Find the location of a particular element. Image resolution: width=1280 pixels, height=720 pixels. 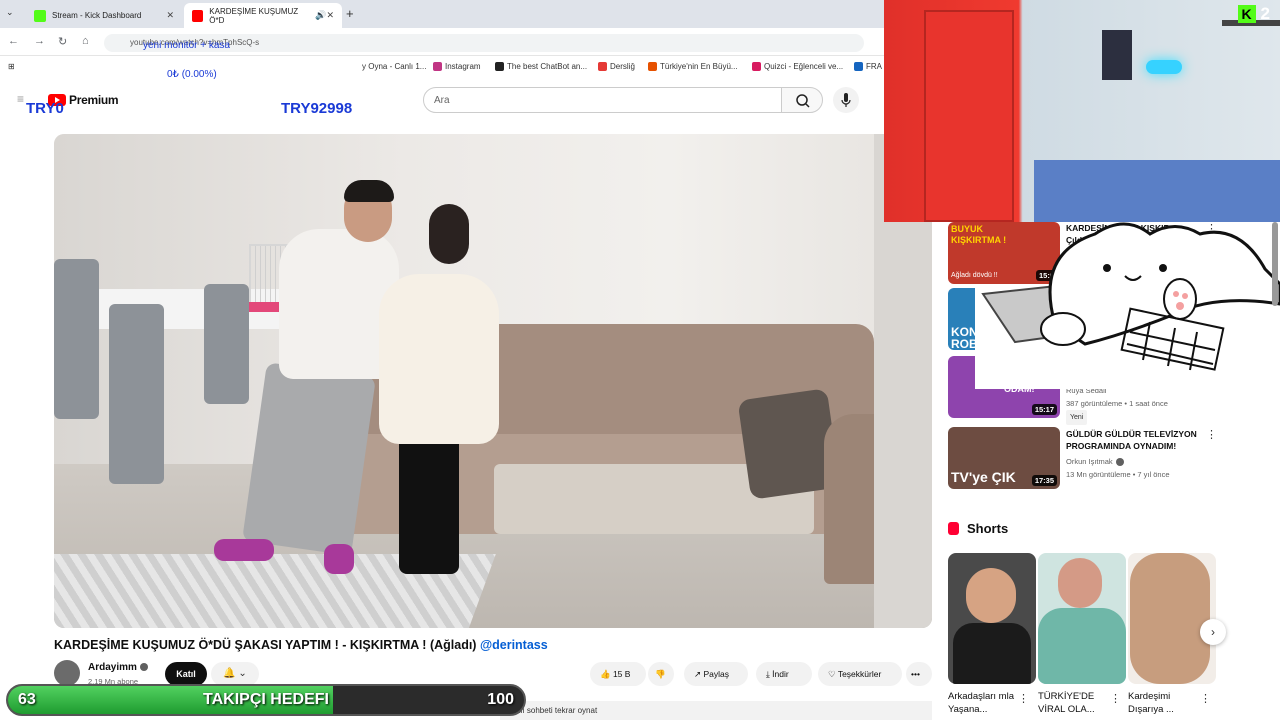

home-icon: ⌂ is located at coordinates (85, 41).